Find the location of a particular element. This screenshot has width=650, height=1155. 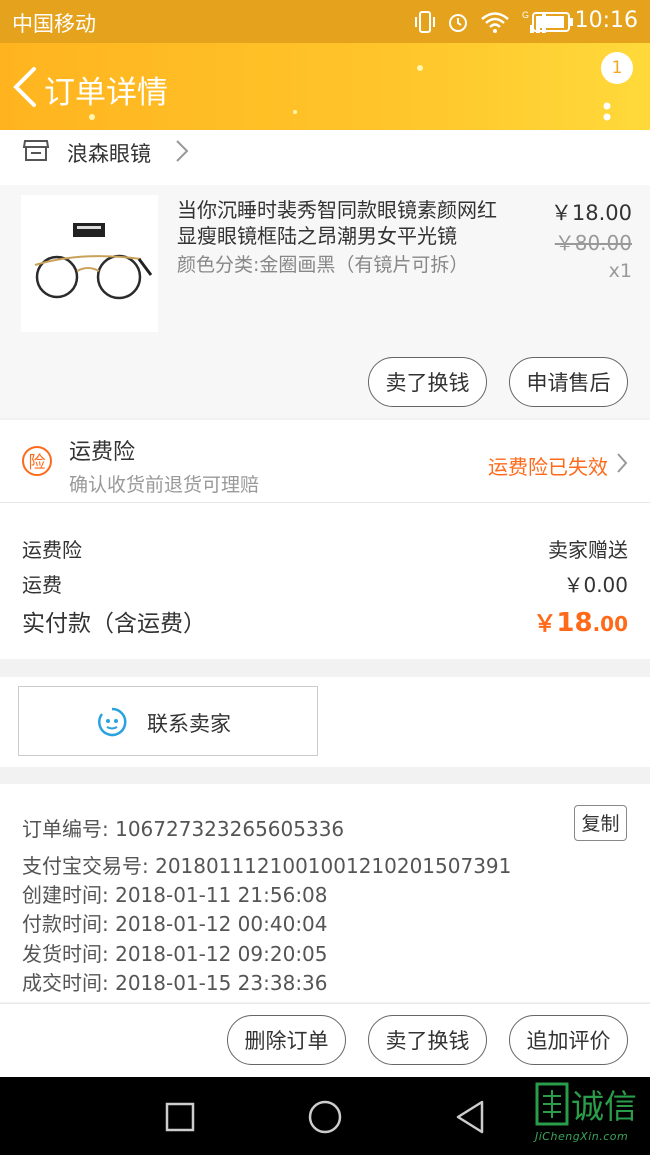

shipping-insurance-row: 险 运费险 确认收货前退货可理赔 运费险已失效 is located at coordinates (325, 461).